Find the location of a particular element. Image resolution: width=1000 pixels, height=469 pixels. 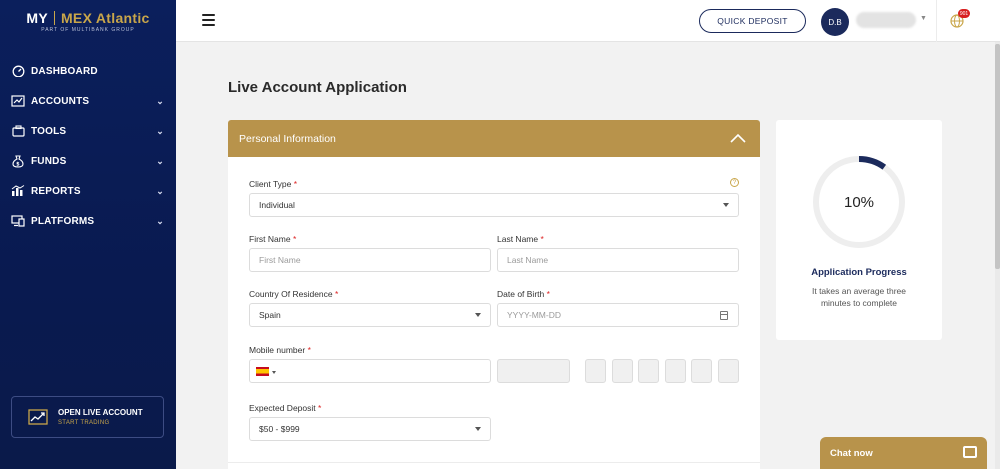

mobile-extra-field is located at coordinates (533, 371).